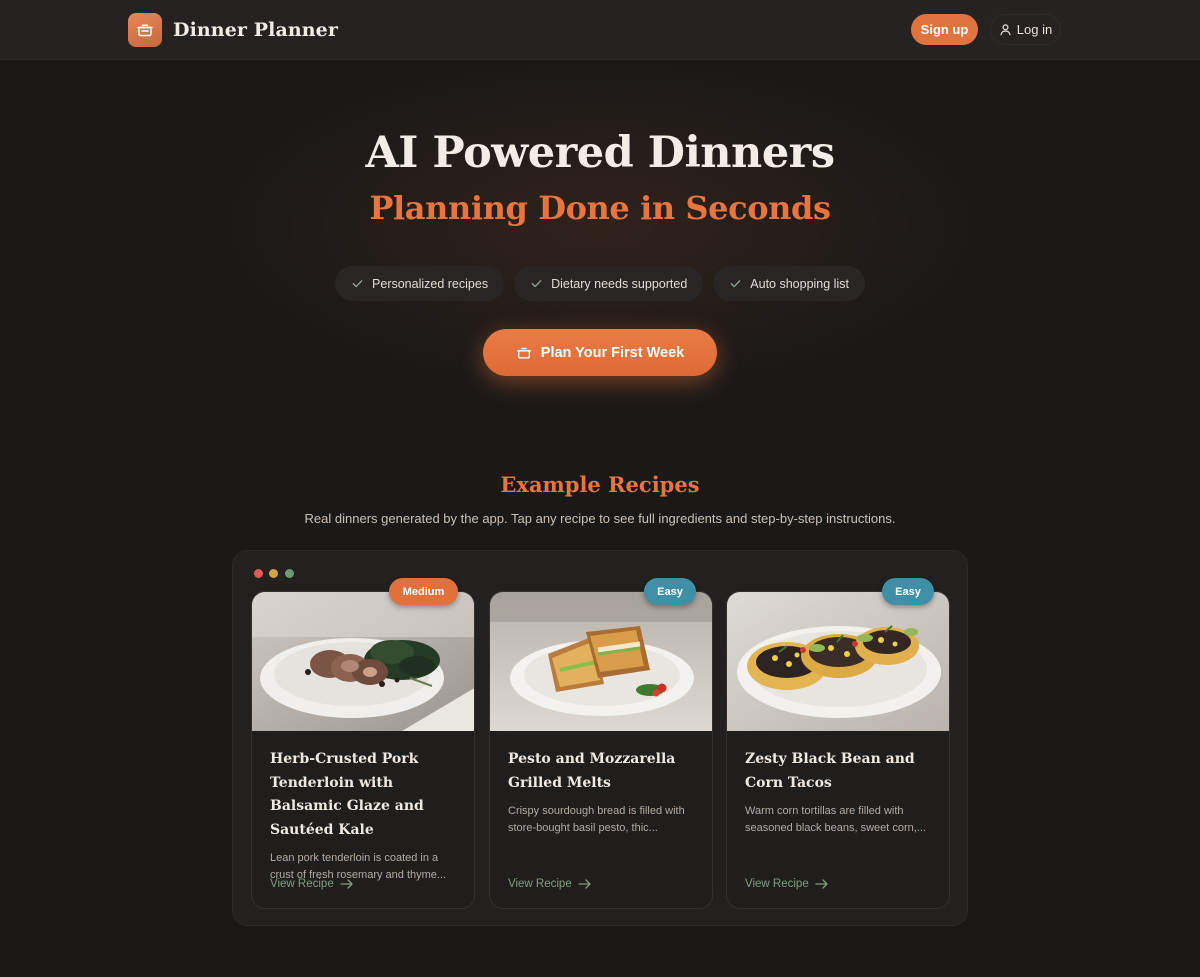  Describe the element at coordinates (258, 573) in the screenshot. I see `window-dot-red` at that location.